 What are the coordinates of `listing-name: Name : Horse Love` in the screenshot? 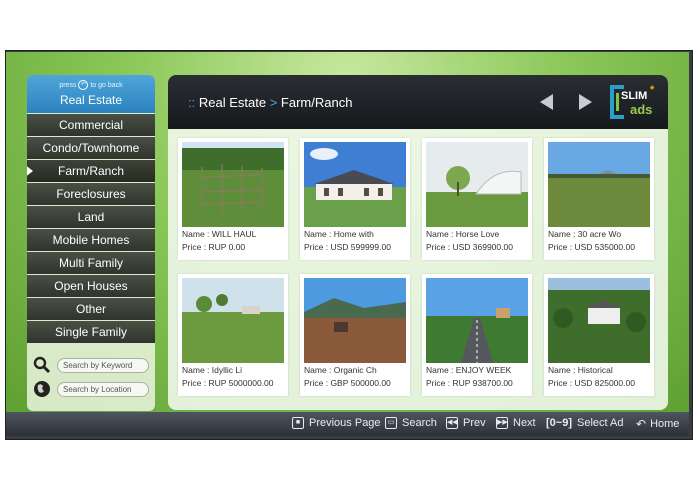 It's located at (463, 234).